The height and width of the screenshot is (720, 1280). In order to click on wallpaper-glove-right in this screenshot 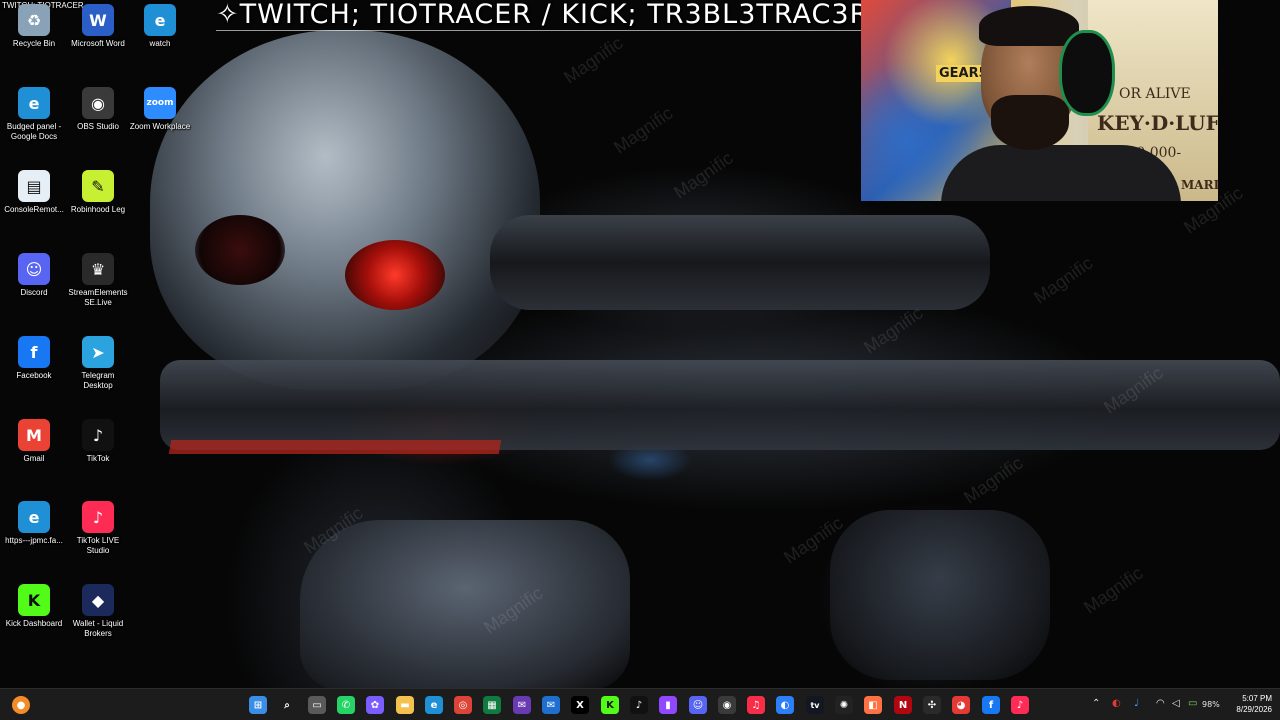, I will do `click(940, 595)`.